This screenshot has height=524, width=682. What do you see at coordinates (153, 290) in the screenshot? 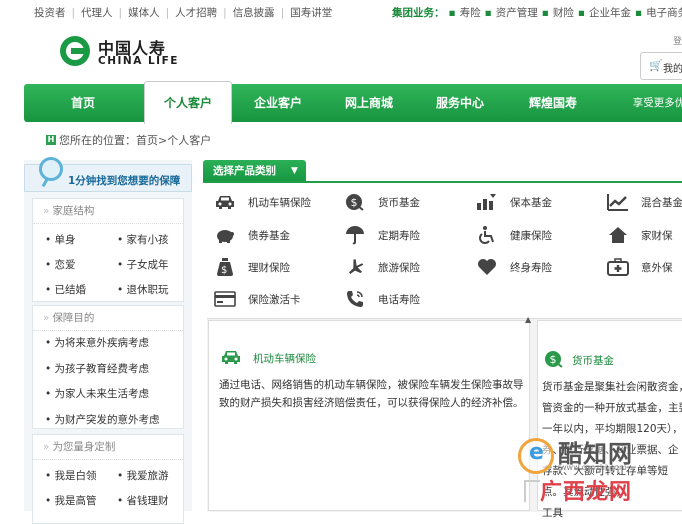
I see `family-option-retired: • 退休职玩` at bounding box center [153, 290].